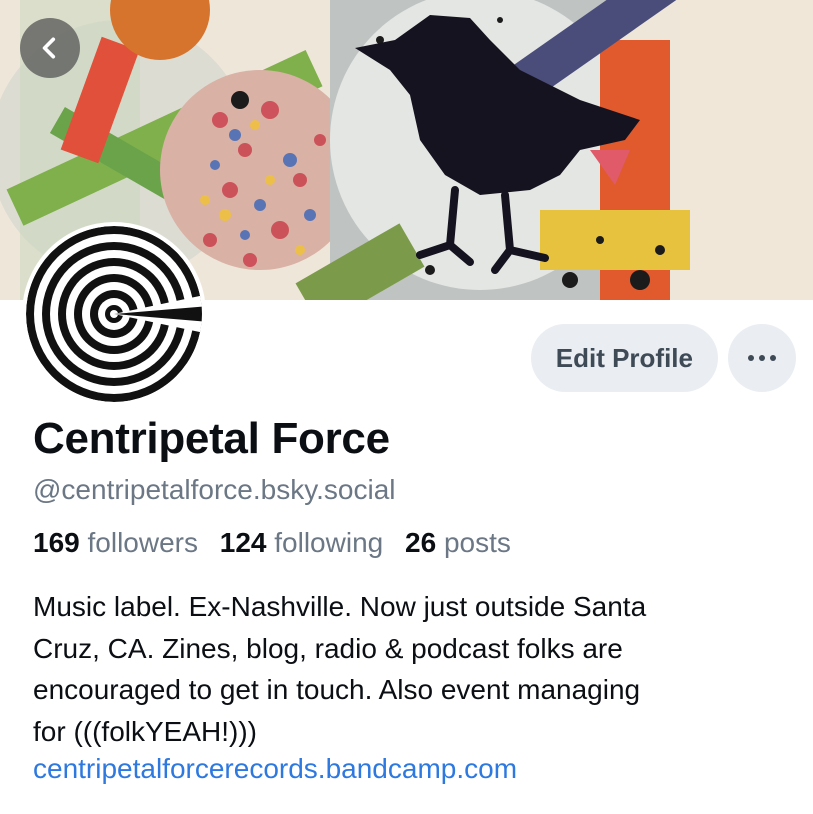  I want to click on bio-line: for (((folkYEAH!))), so click(145, 731).